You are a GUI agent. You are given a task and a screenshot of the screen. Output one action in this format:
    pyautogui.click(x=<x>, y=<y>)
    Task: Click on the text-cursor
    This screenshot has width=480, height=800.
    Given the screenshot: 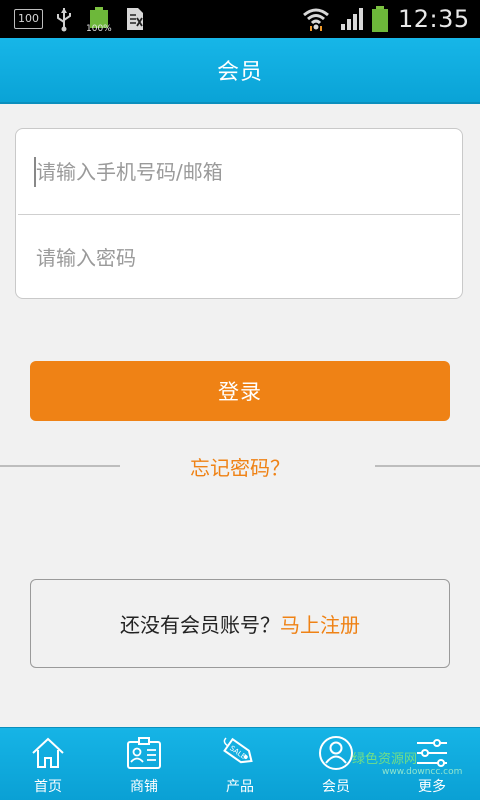 What is the action you would take?
    pyautogui.click(x=35, y=172)
    